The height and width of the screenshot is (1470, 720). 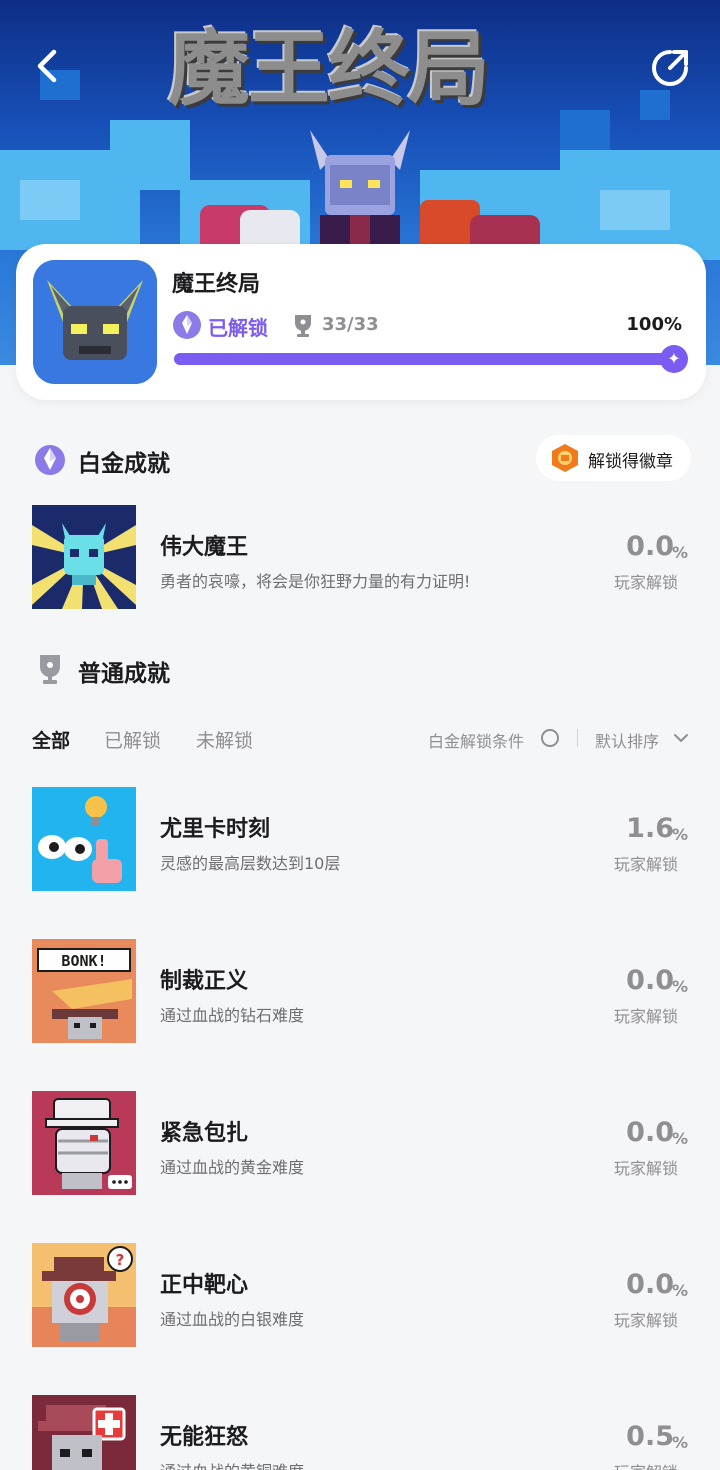 What do you see at coordinates (329, 69) in the screenshot?
I see `banner-title: 魔王终局` at bounding box center [329, 69].